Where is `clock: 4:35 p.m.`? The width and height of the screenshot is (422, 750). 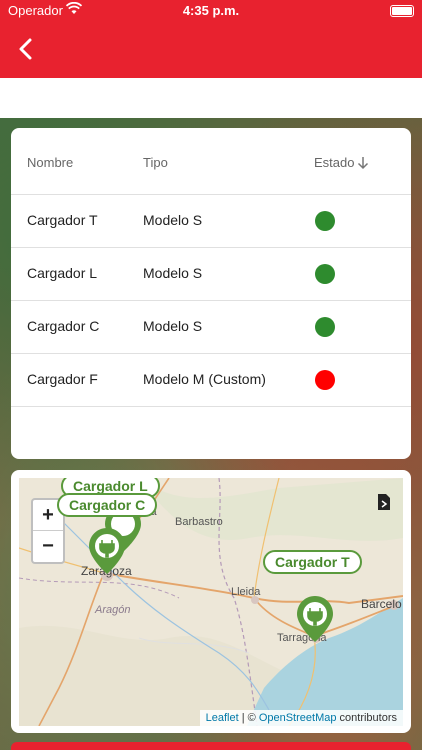
clock: 4:35 p.m. is located at coordinates (211, 10).